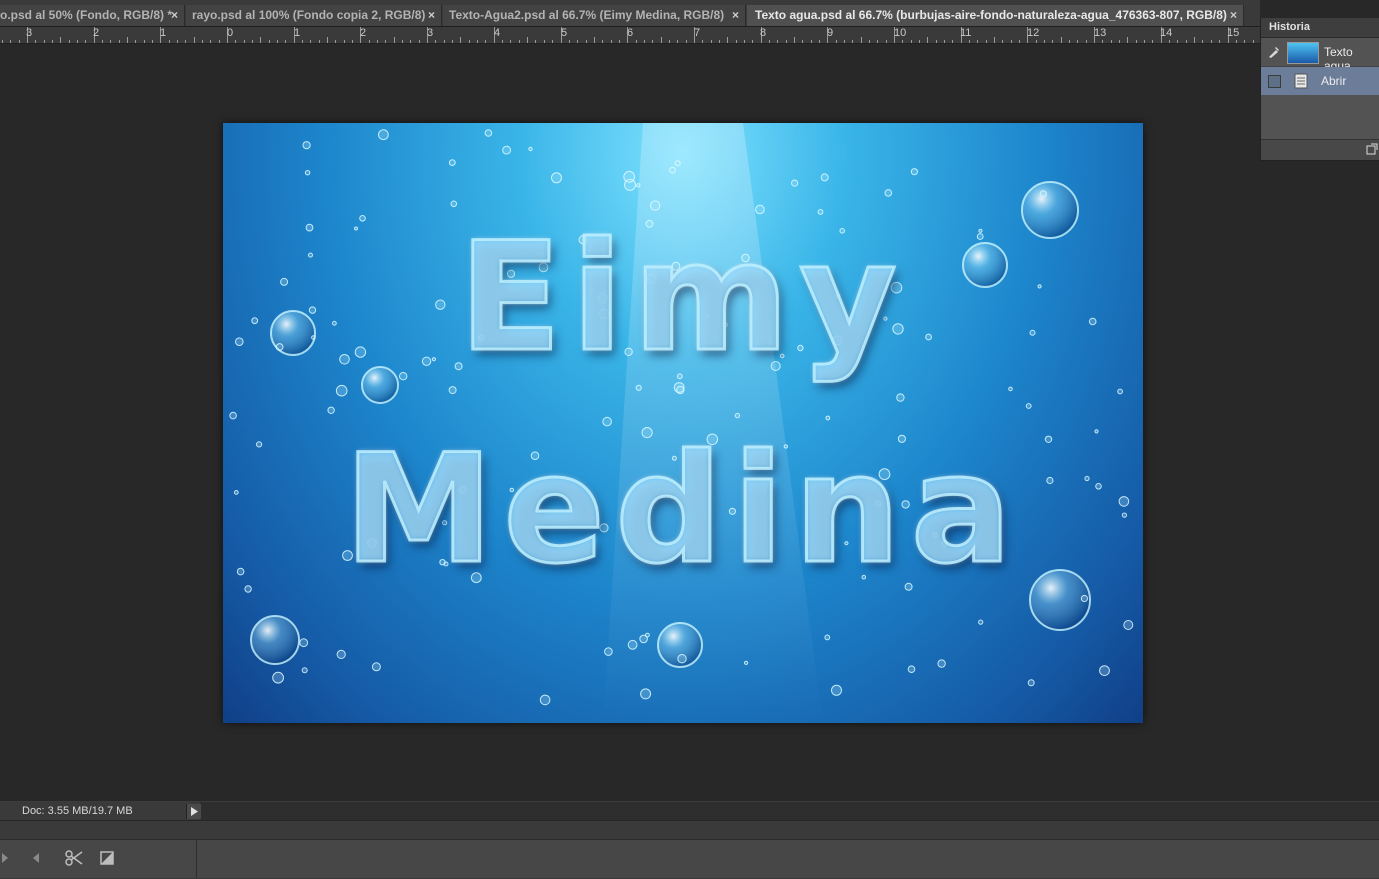 Image resolution: width=1379 pixels, height=879 pixels. Describe the element at coordinates (497, 33) in the screenshot. I see `ruler-label: 4` at that location.